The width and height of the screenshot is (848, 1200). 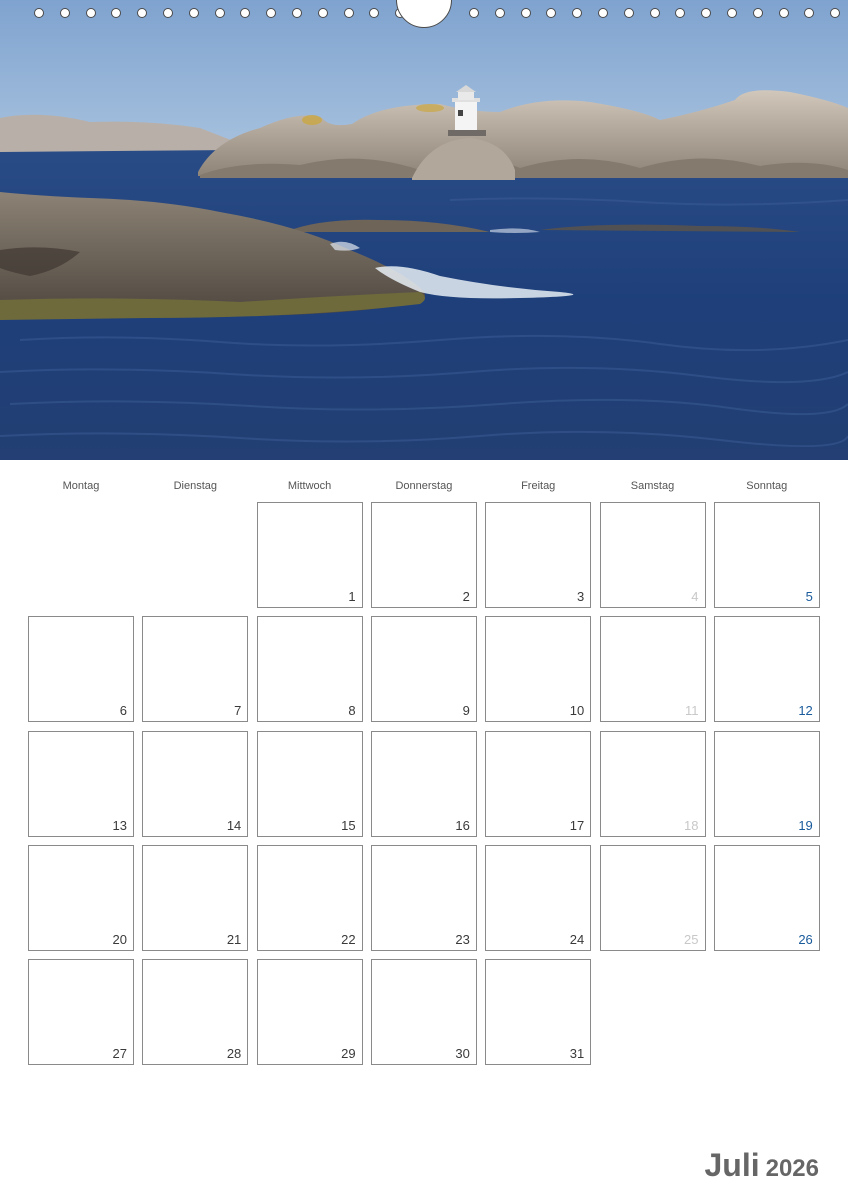 I want to click on weekday-label: Freitag, so click(x=538, y=486).